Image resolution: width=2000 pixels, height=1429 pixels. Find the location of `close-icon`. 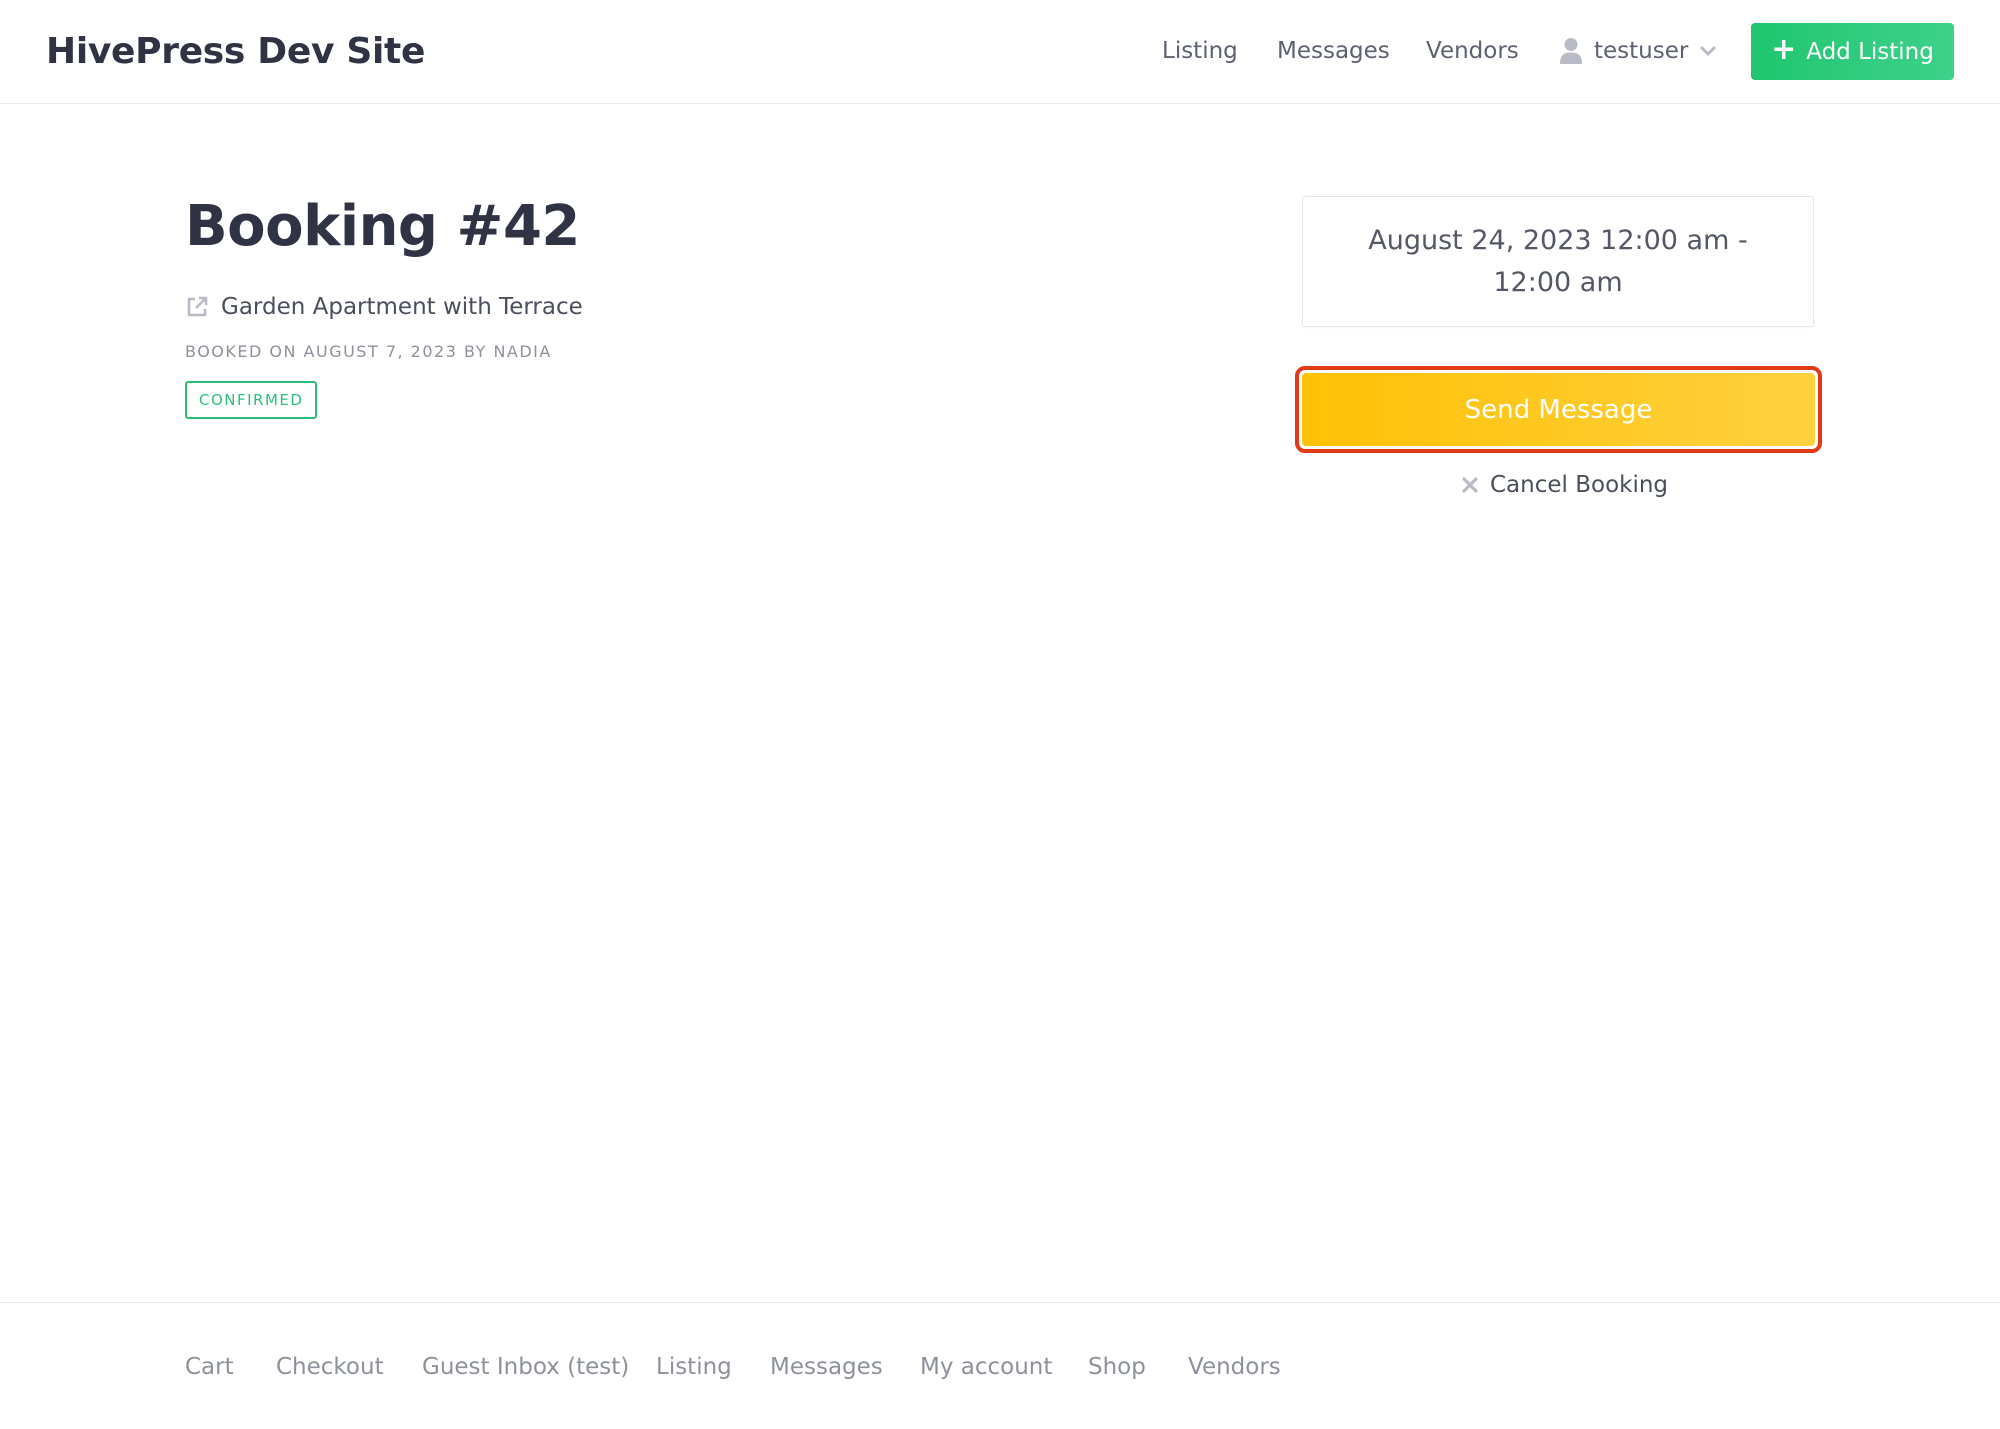

close-icon is located at coordinates (1470, 485).